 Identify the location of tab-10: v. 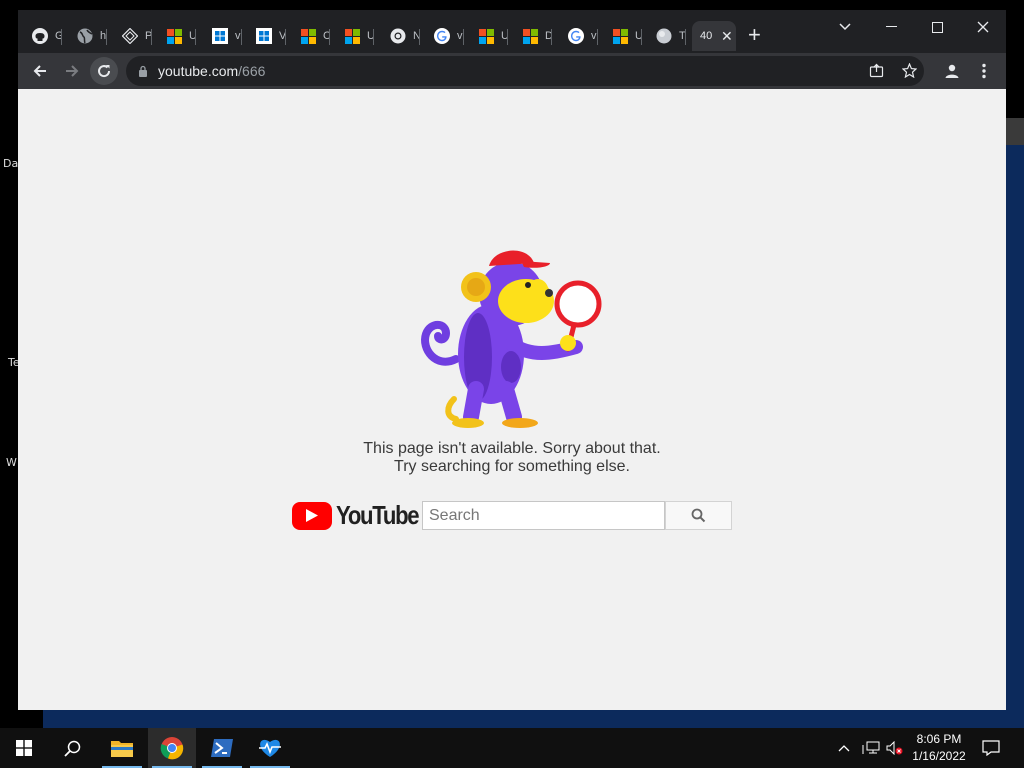
(442, 36).